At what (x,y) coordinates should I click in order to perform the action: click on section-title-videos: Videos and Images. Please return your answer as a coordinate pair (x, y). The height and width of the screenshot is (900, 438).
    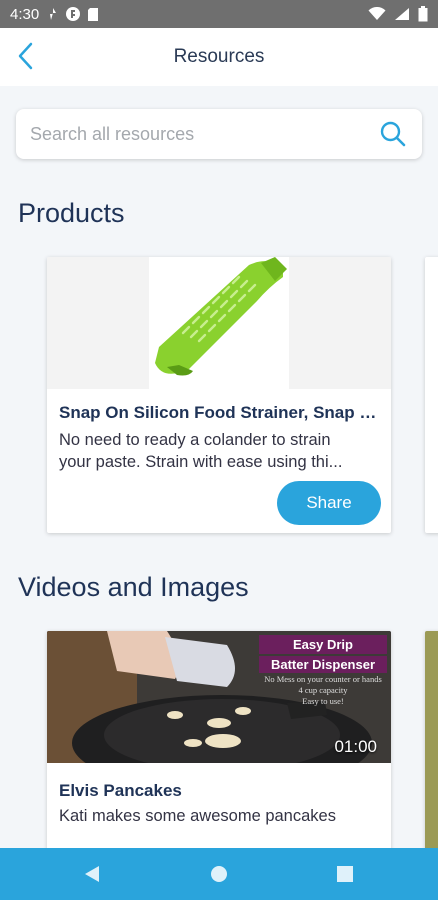
    Looking at the image, I should click on (133, 587).